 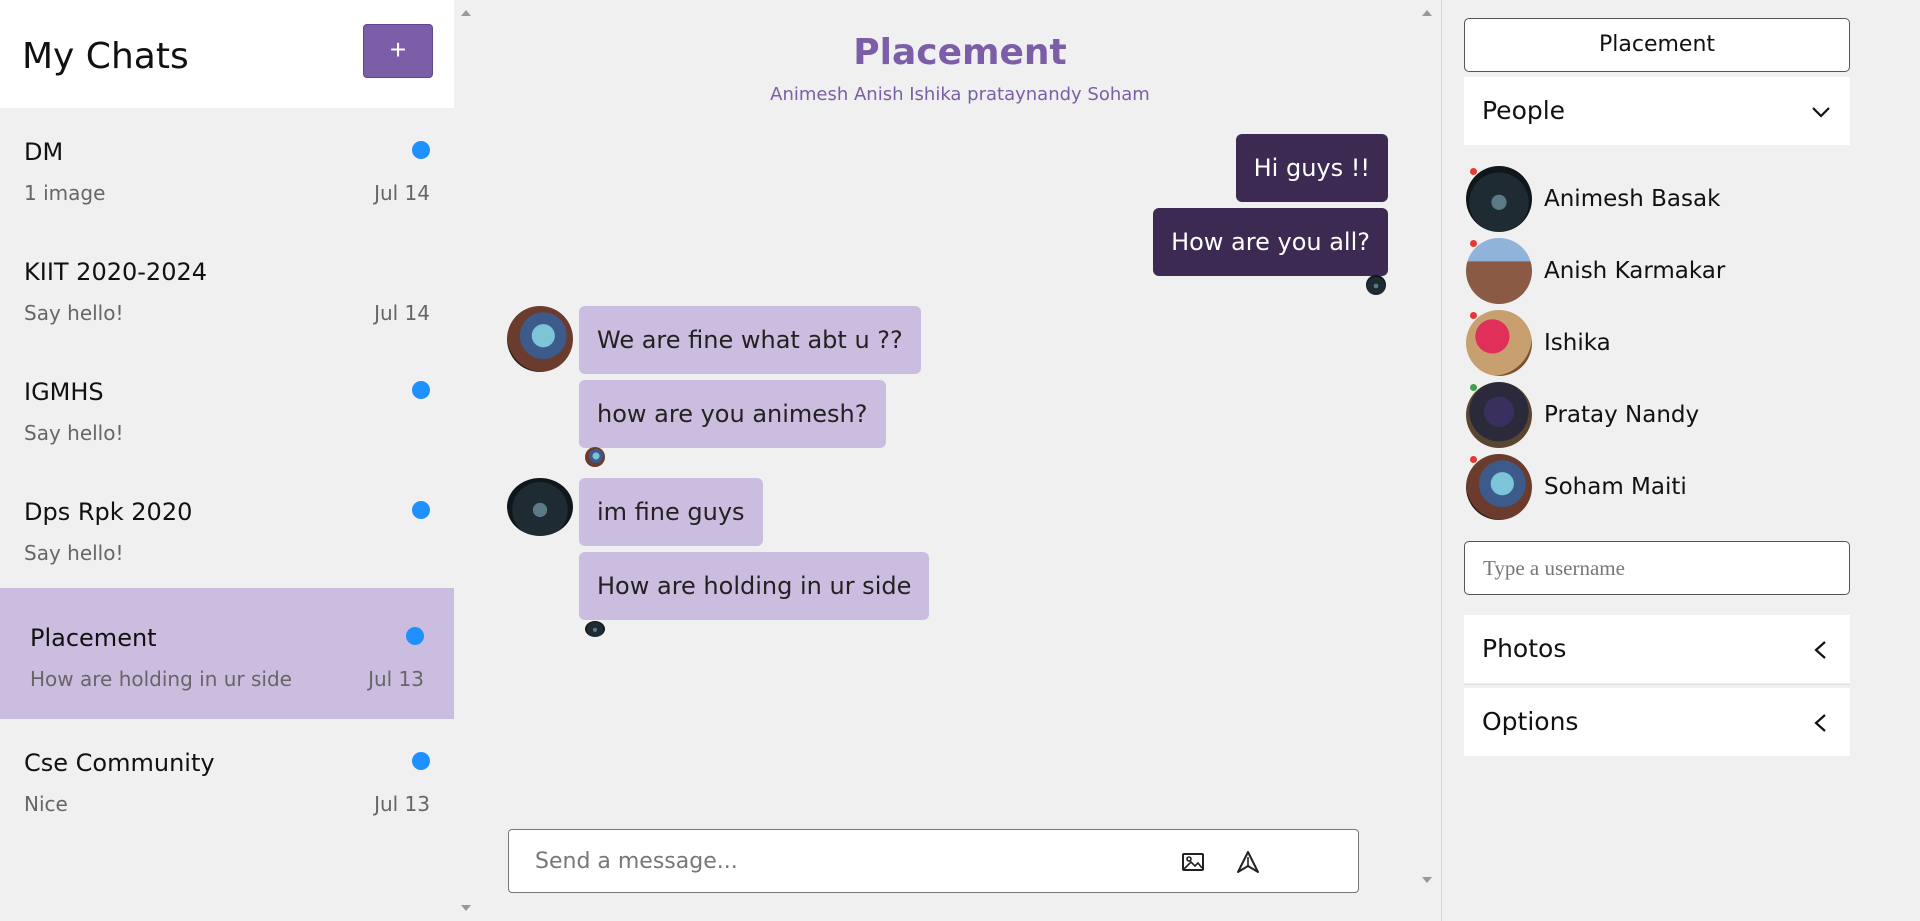 I want to click on message-composer, so click(x=933, y=861).